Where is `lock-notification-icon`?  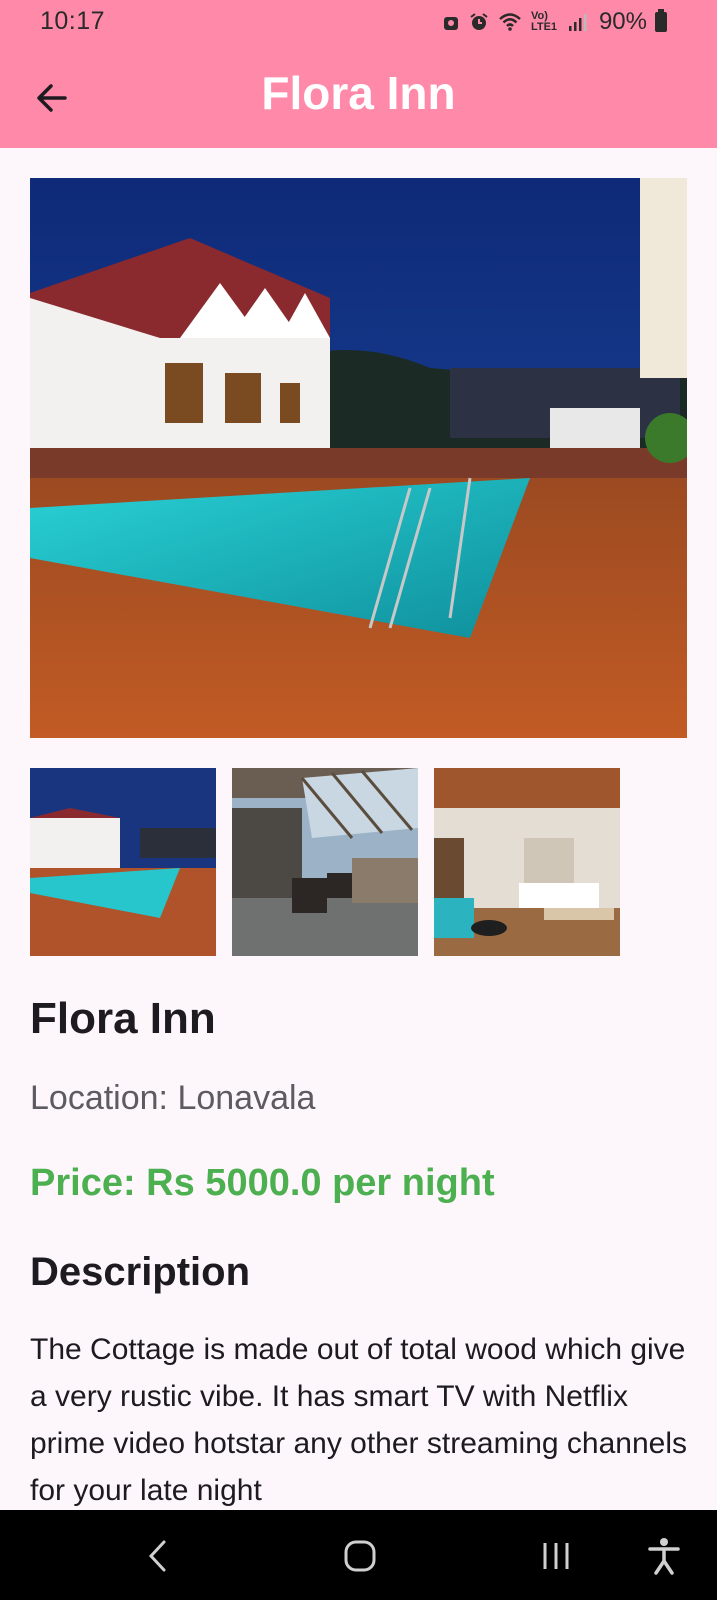 lock-notification-icon is located at coordinates (450, 23).